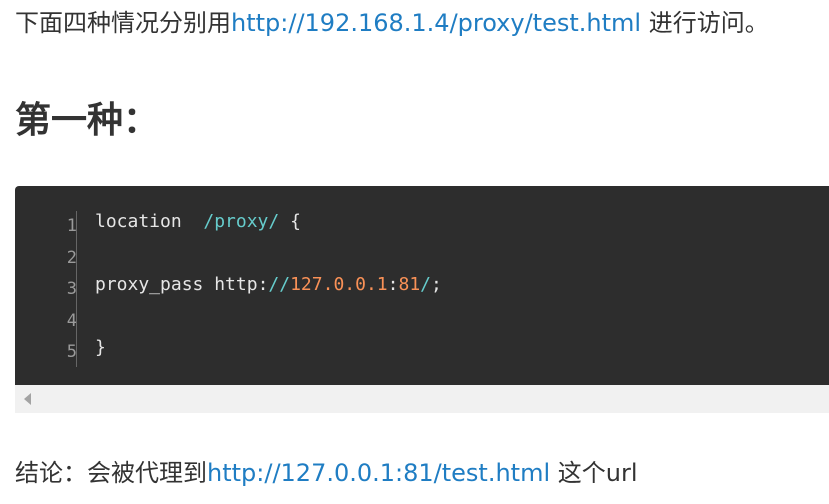 This screenshot has height=504, width=829. I want to click on code-directive: proxy_pass http, so click(176, 284).